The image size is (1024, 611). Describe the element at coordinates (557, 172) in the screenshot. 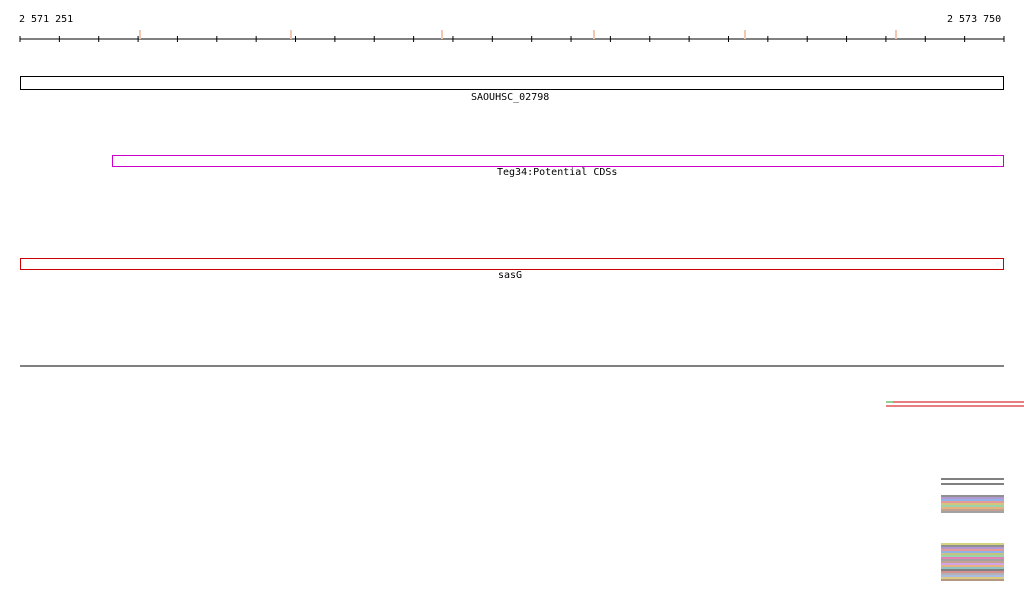

I see `feature-label-teg34-potential-cdss: Teg34:Potential CDSs` at that location.